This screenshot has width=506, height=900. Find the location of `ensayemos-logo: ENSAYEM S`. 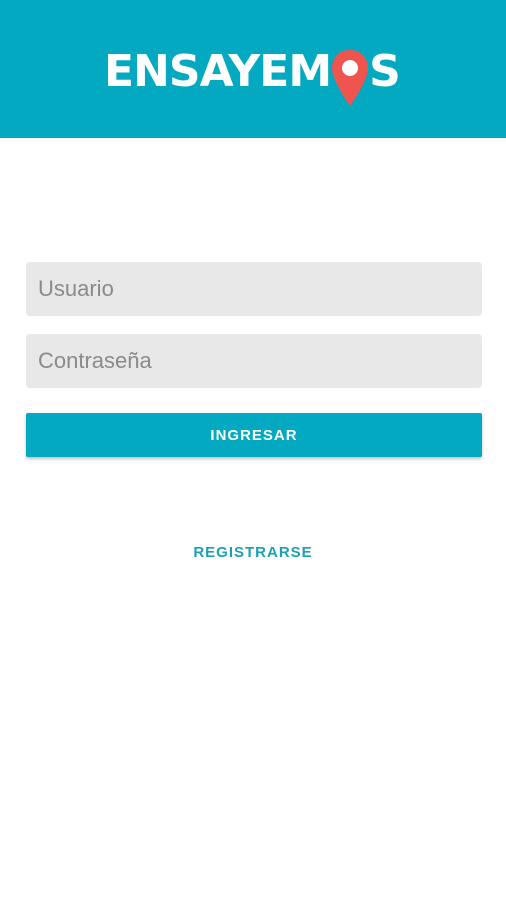

ensayemos-logo: ENSAYEM S is located at coordinates (252, 77).